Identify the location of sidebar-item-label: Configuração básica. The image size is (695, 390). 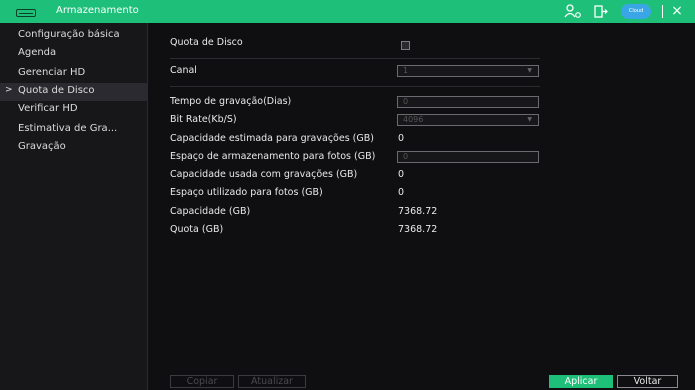
(69, 34).